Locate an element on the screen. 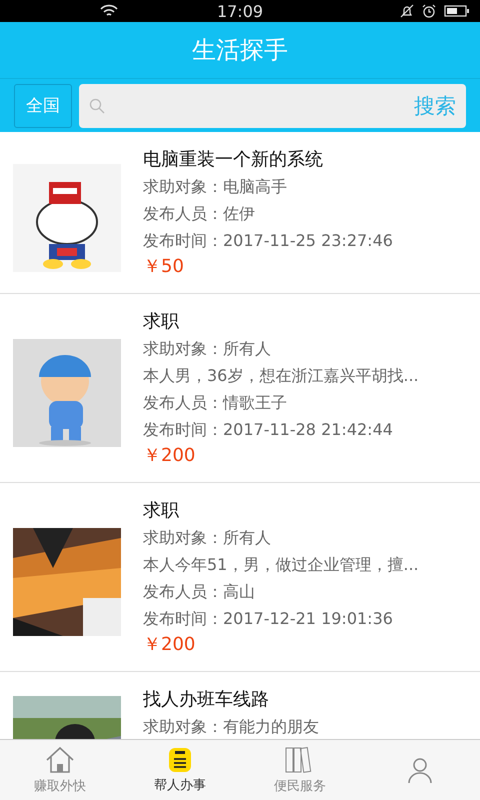 This screenshot has width=480, height=800. post-time: 发布时间：2017-11-28 21:42:44 is located at coordinates (268, 430).